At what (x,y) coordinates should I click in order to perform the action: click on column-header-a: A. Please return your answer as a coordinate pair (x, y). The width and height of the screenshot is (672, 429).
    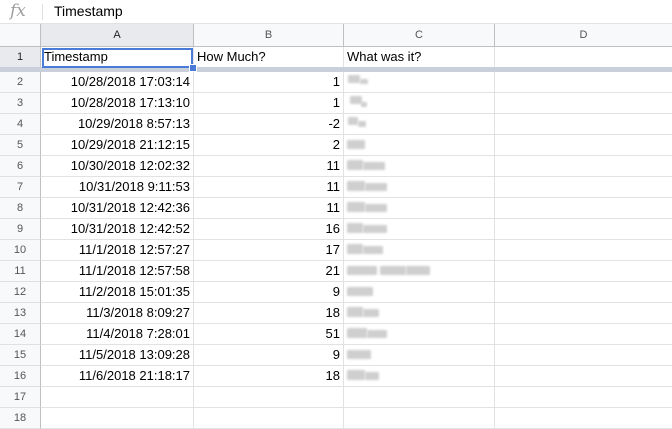
    Looking at the image, I should click on (117, 35).